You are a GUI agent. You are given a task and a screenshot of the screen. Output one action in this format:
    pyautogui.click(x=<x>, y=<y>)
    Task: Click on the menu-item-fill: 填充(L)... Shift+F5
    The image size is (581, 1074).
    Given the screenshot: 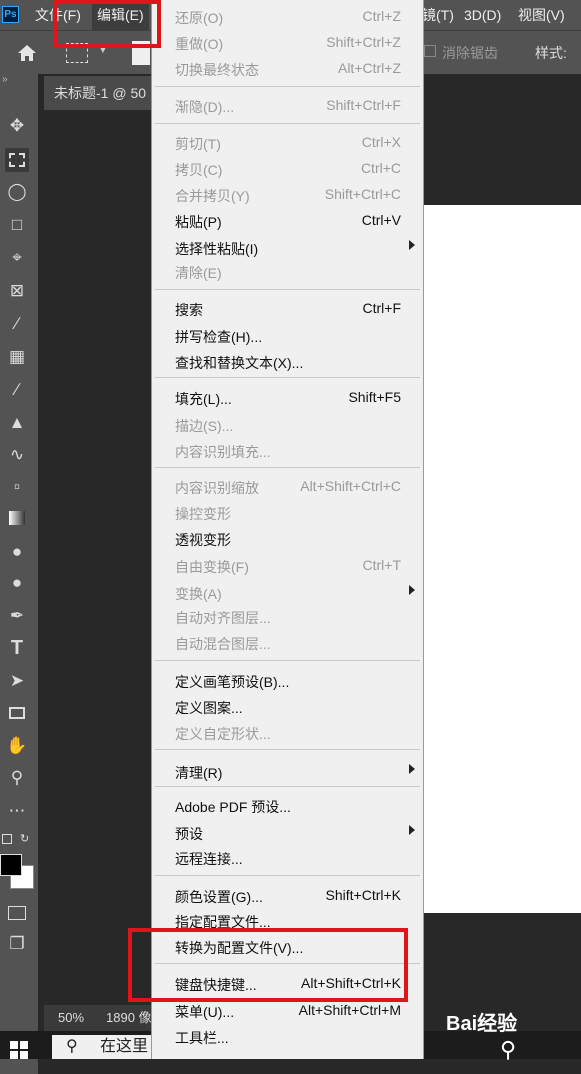 What is the action you would take?
    pyautogui.click(x=288, y=397)
    